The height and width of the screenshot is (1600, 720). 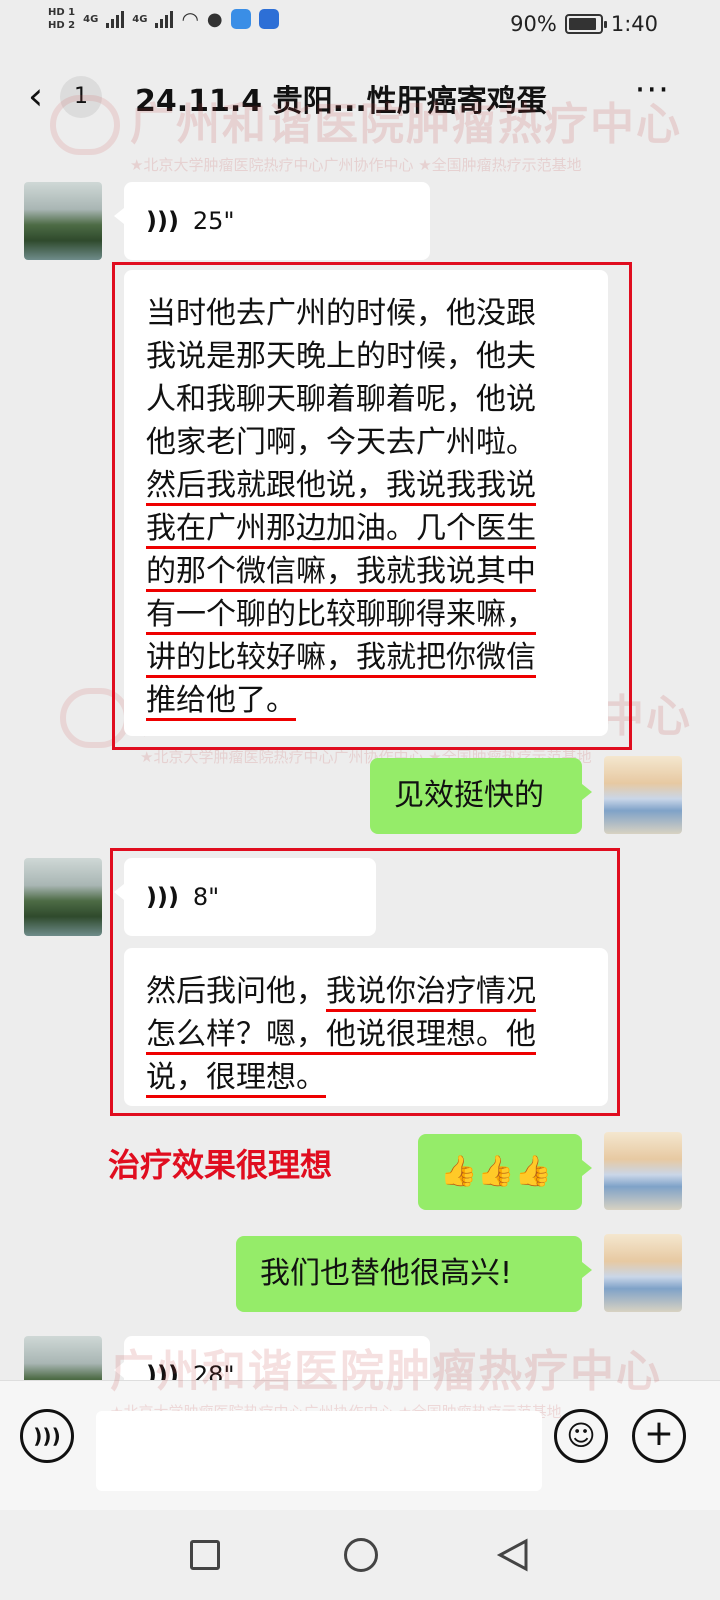 I want to click on wifi-icon: ◠, so click(x=190, y=19).